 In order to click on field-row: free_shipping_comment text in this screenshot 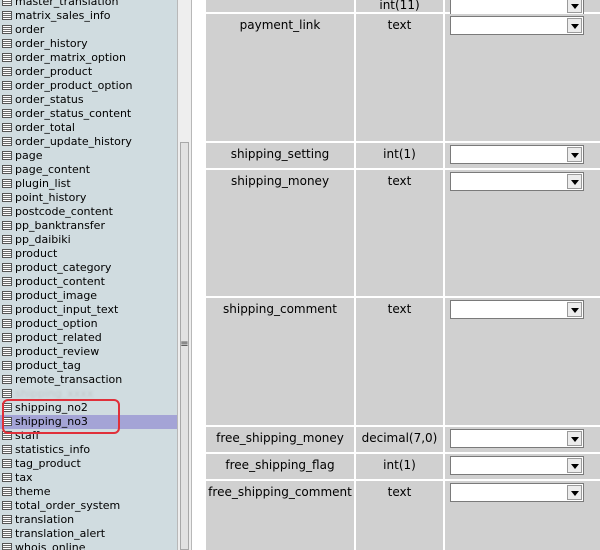, I will do `click(403, 515)`.